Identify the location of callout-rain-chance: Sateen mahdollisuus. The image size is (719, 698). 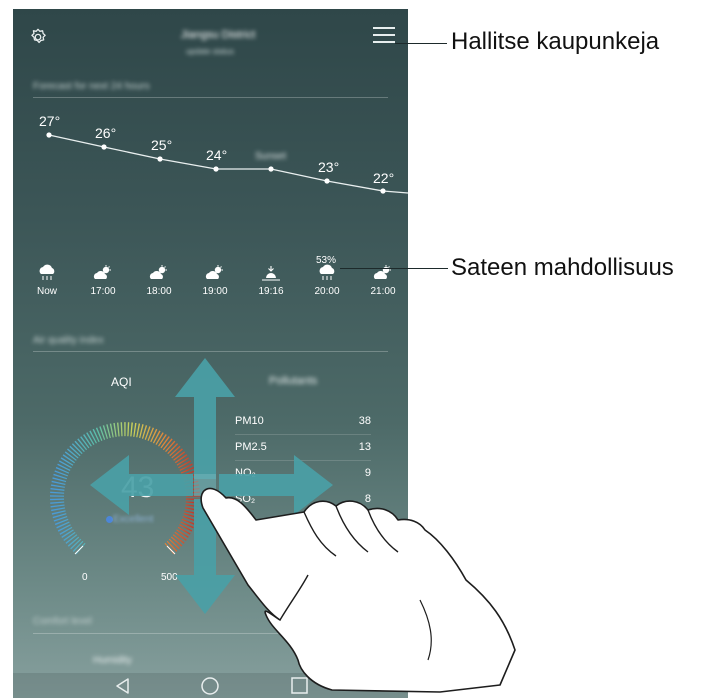
(562, 267).